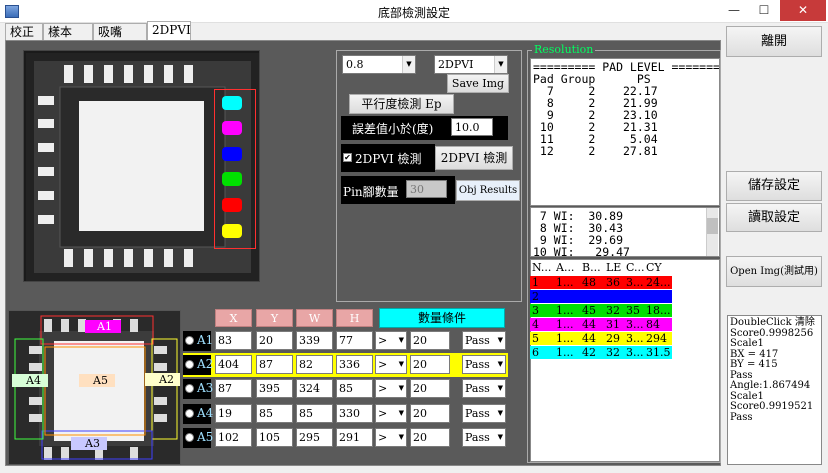 Image resolution: width=828 pixels, height=473 pixels. What do you see at coordinates (354, 340) in the screenshot?
I see `cell-h: 77` at bounding box center [354, 340].